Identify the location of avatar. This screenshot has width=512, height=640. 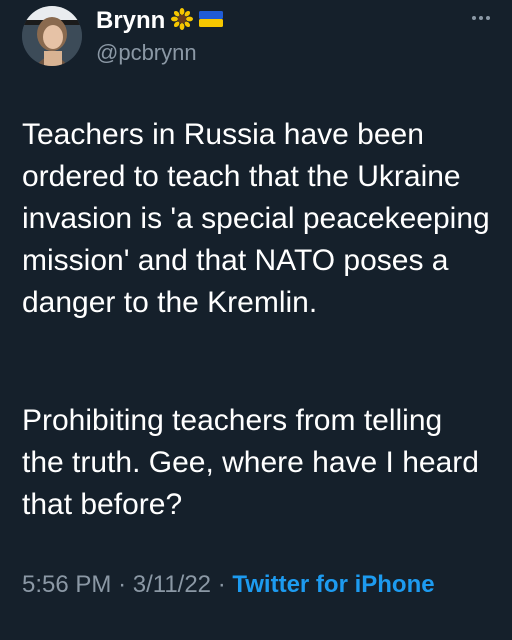
(52, 36).